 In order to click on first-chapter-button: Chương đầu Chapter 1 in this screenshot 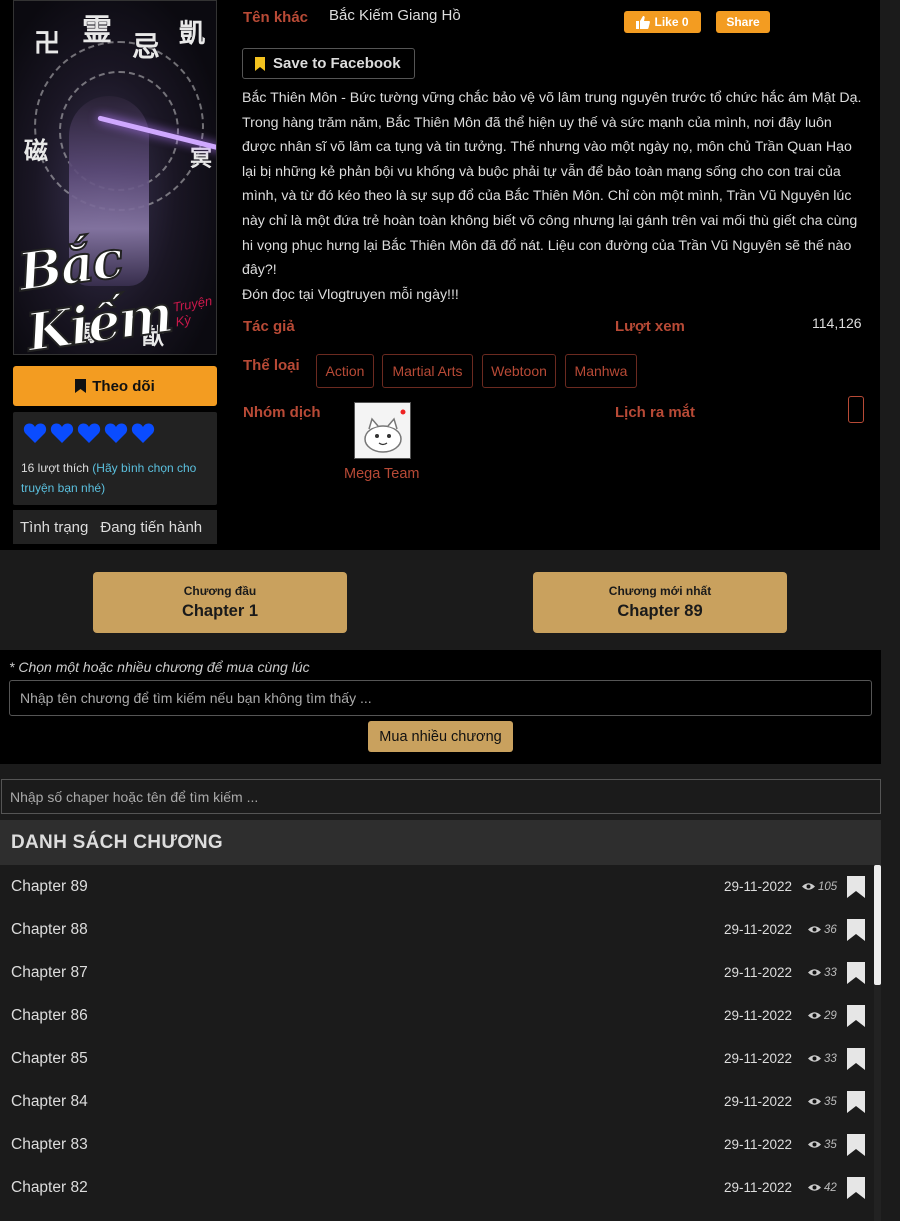, I will do `click(220, 602)`.